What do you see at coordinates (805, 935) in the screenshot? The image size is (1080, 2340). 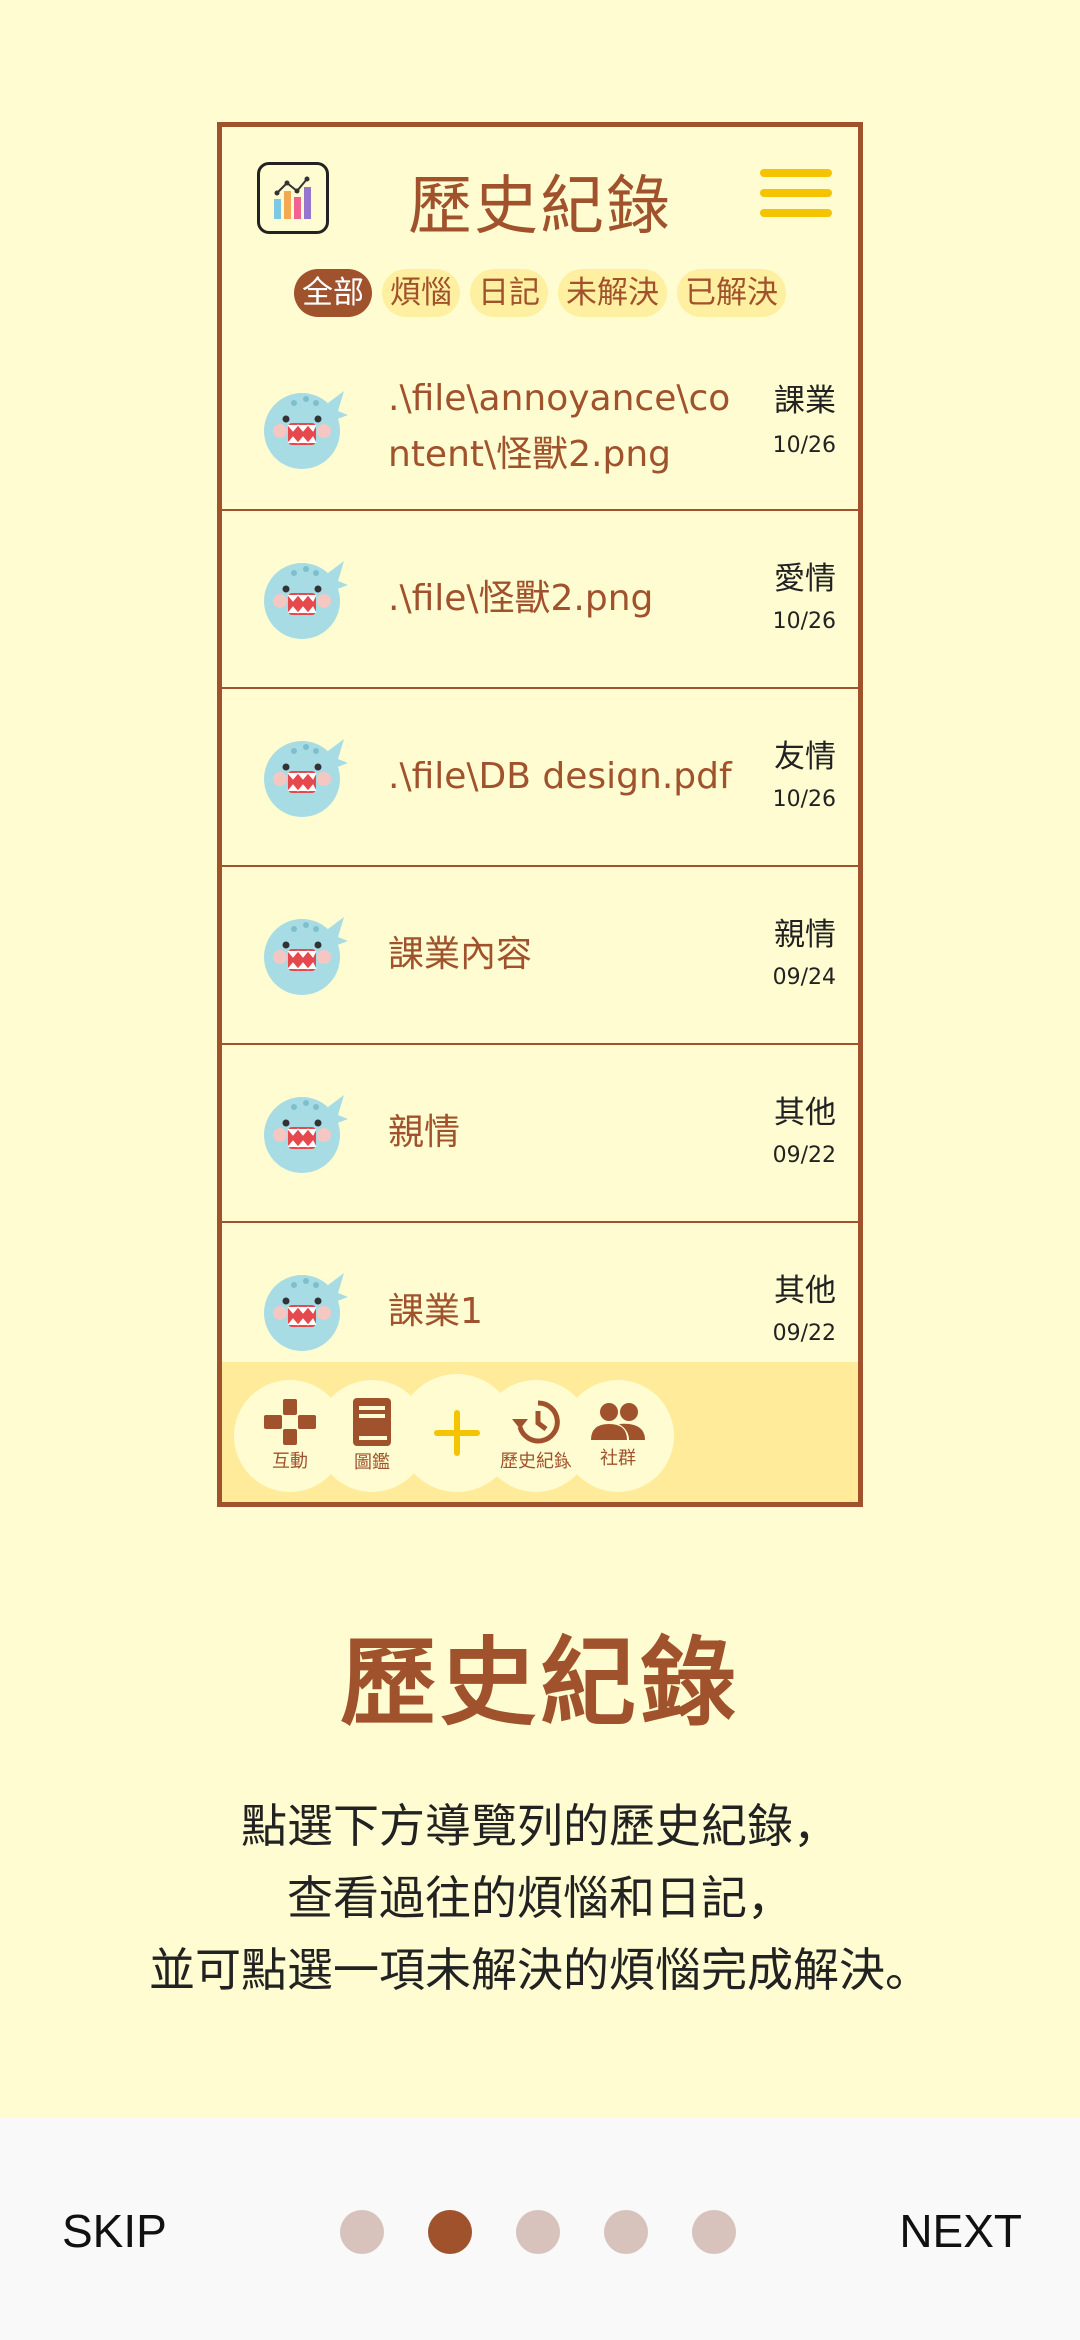 I see `item-category: 親情` at bounding box center [805, 935].